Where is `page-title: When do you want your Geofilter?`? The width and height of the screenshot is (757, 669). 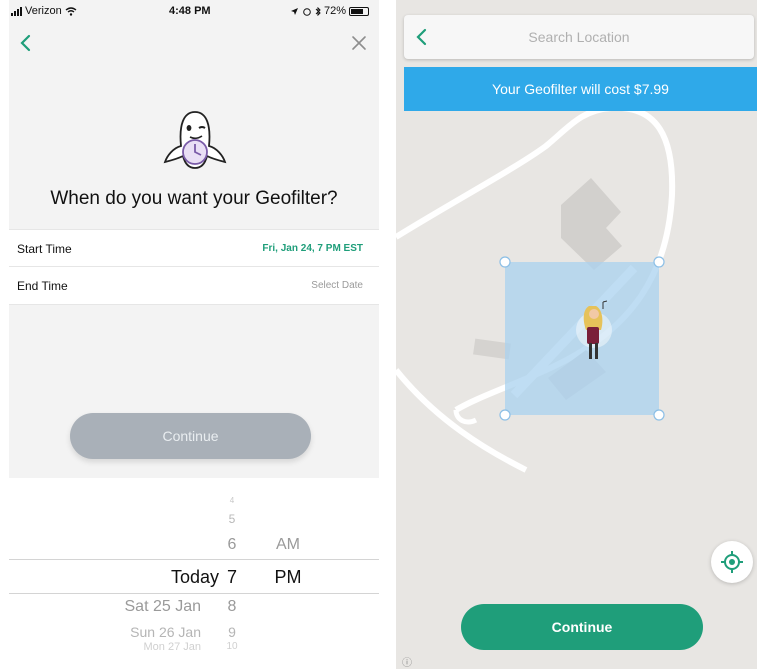 page-title: When do you want your Geofilter? is located at coordinates (194, 198).